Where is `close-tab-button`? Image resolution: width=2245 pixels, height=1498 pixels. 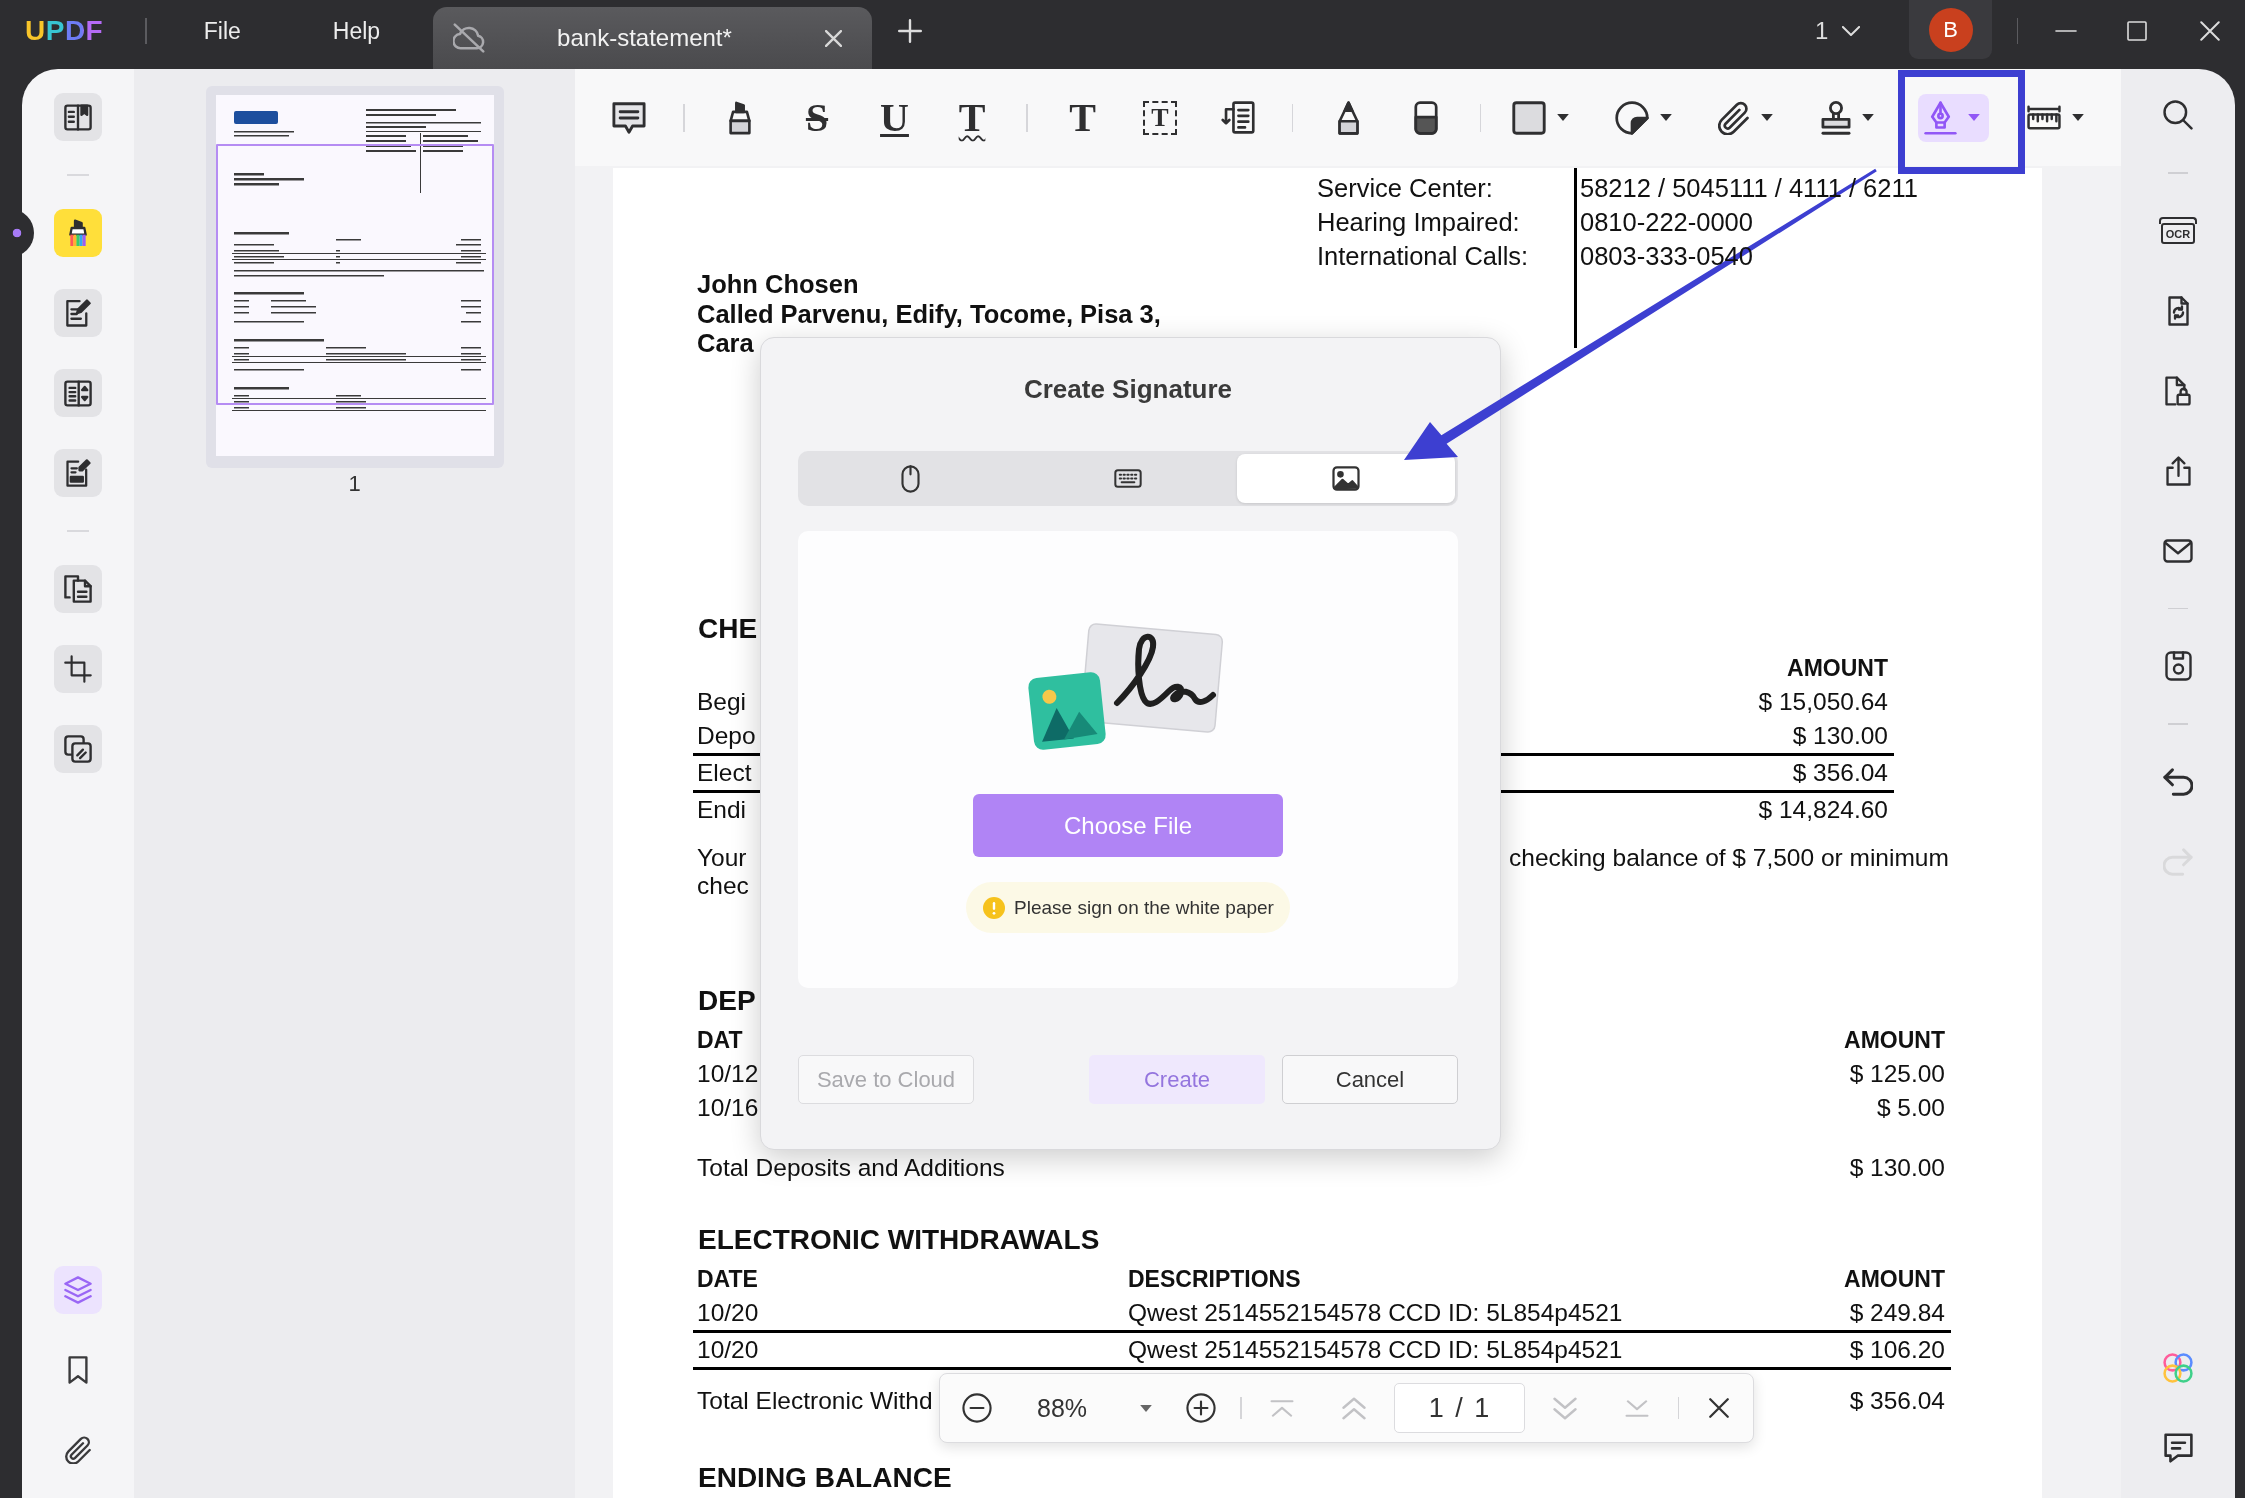
close-tab-button is located at coordinates (834, 38).